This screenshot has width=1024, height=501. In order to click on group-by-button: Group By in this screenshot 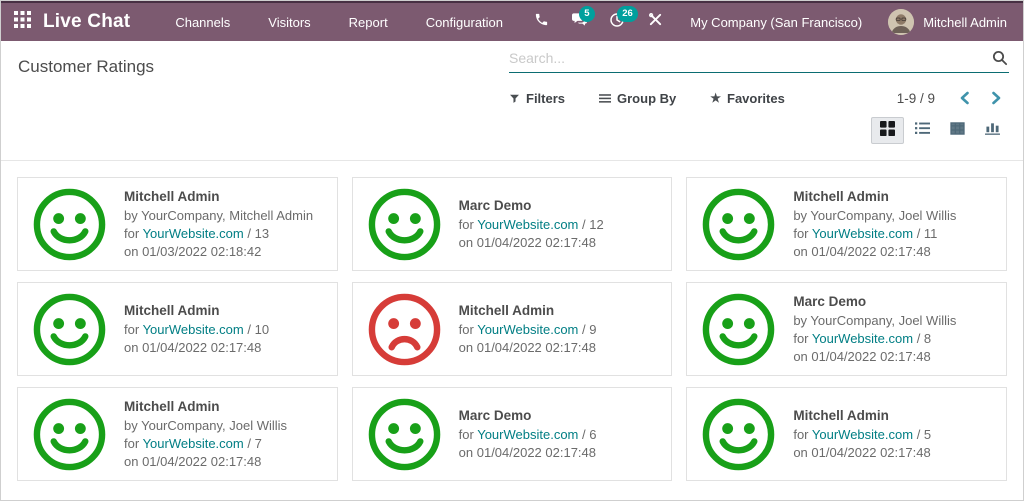, I will do `click(637, 98)`.